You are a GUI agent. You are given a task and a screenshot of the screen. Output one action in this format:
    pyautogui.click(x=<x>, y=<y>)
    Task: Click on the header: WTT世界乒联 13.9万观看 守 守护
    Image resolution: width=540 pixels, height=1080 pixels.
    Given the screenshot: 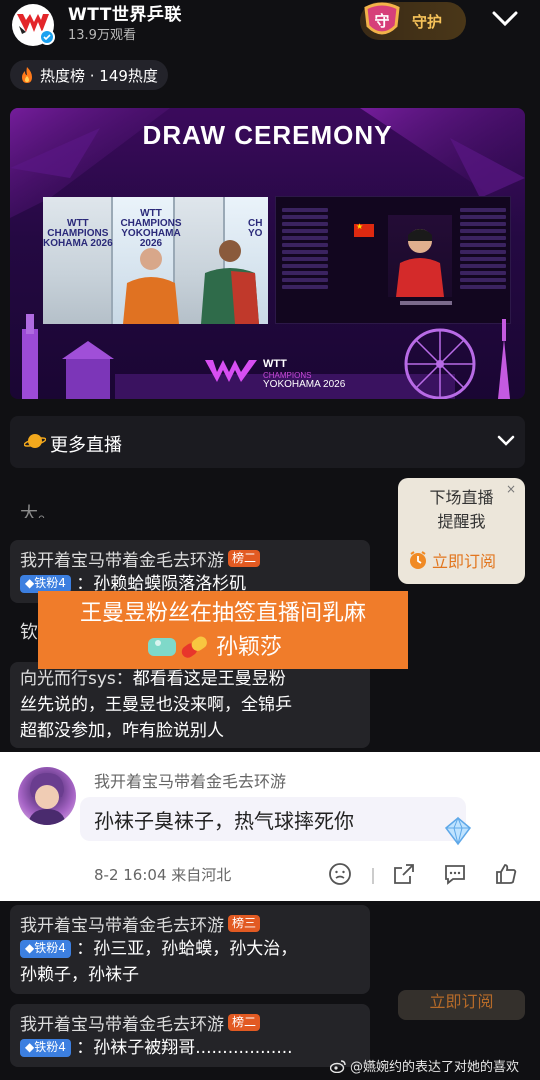 What is the action you would take?
    pyautogui.click(x=270, y=25)
    